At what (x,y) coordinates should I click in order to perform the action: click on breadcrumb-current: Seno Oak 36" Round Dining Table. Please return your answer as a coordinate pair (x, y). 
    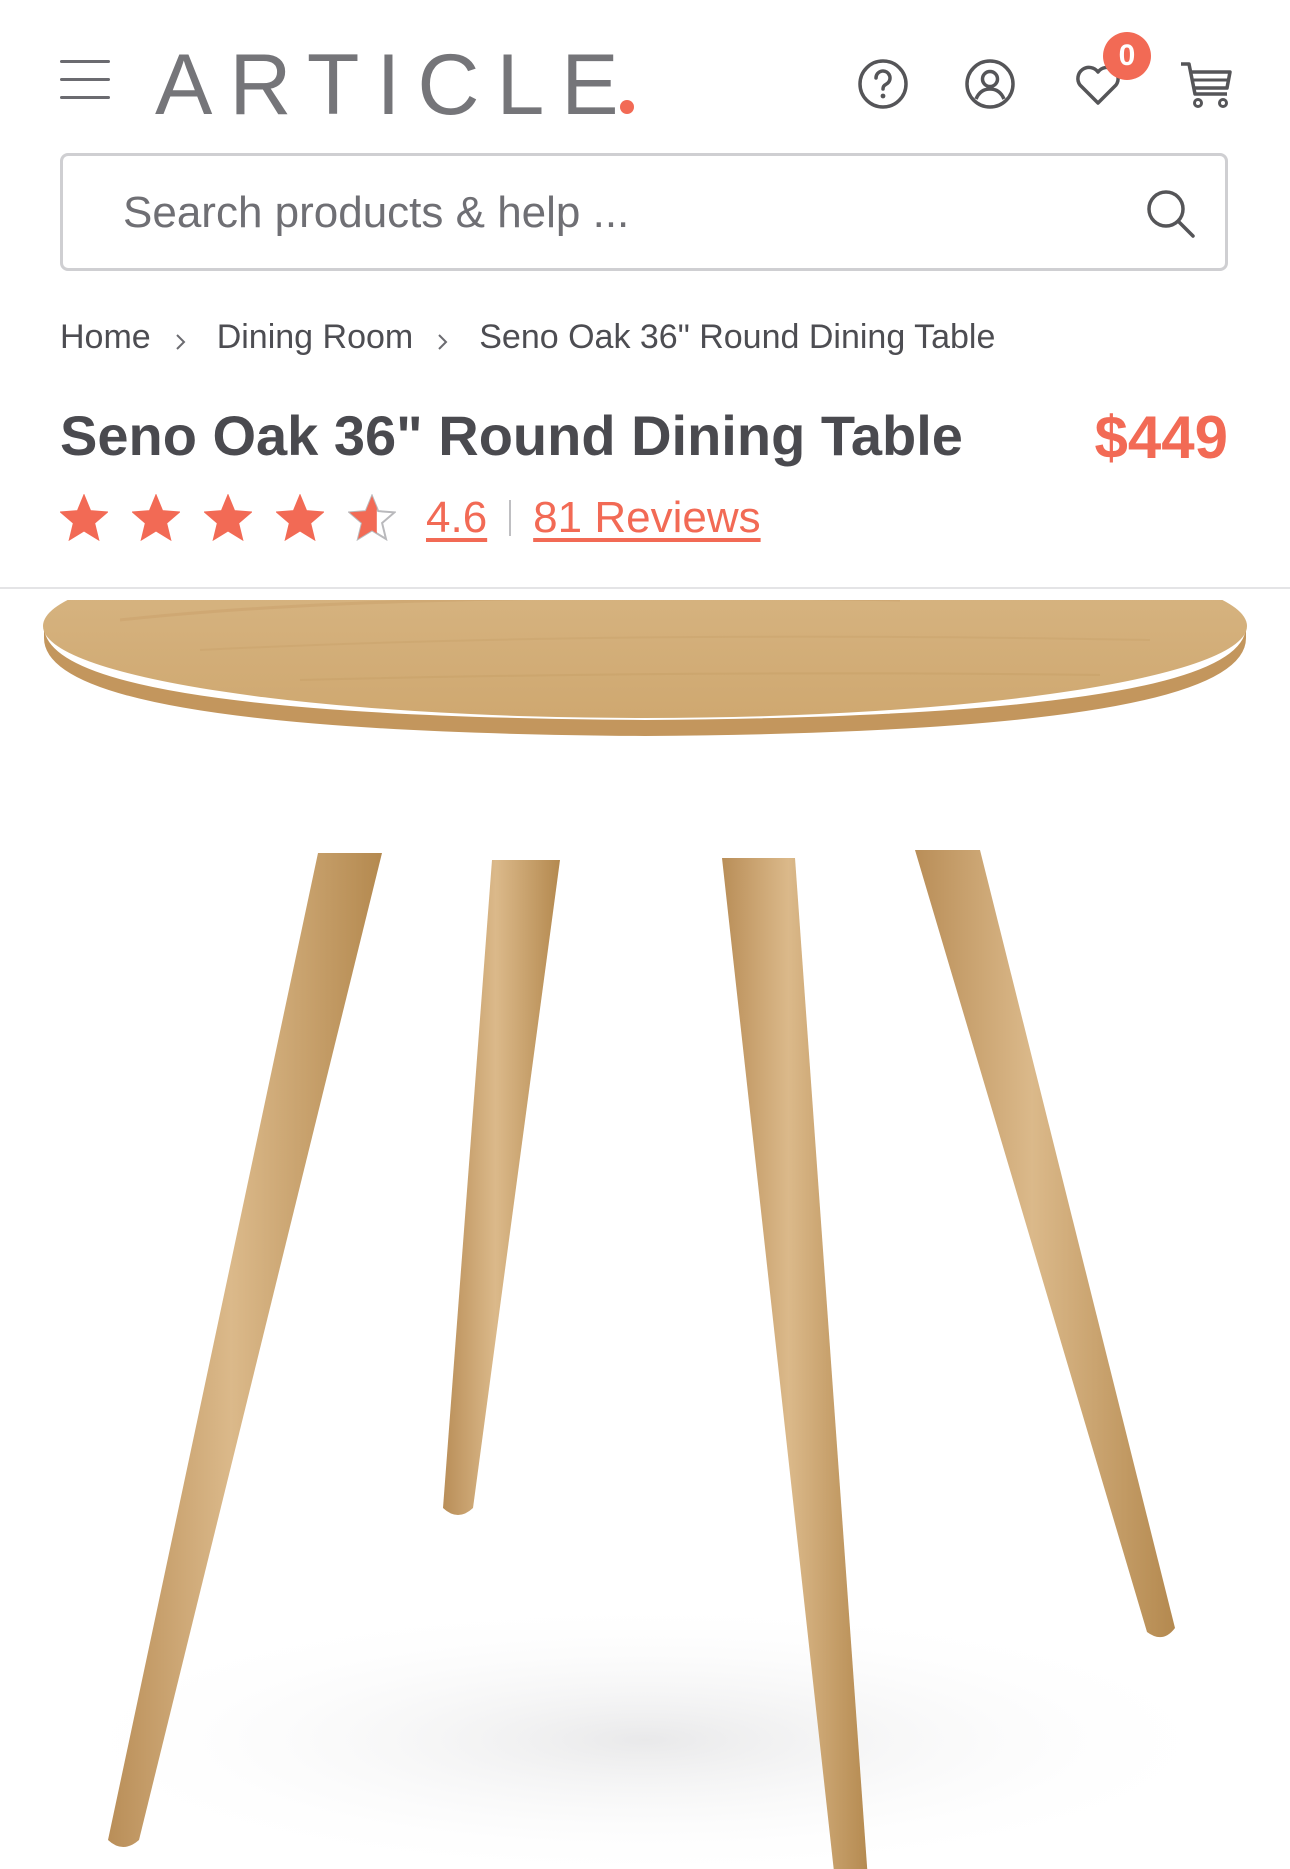
    Looking at the image, I should click on (737, 336).